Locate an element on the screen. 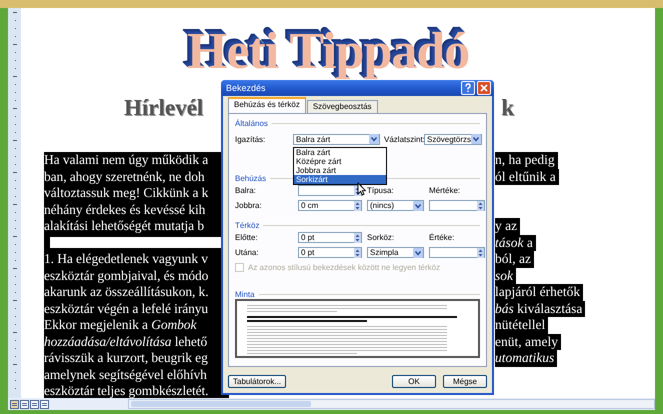 The width and height of the screenshot is (663, 414). field-label: Utána: is located at coordinates (247, 252).